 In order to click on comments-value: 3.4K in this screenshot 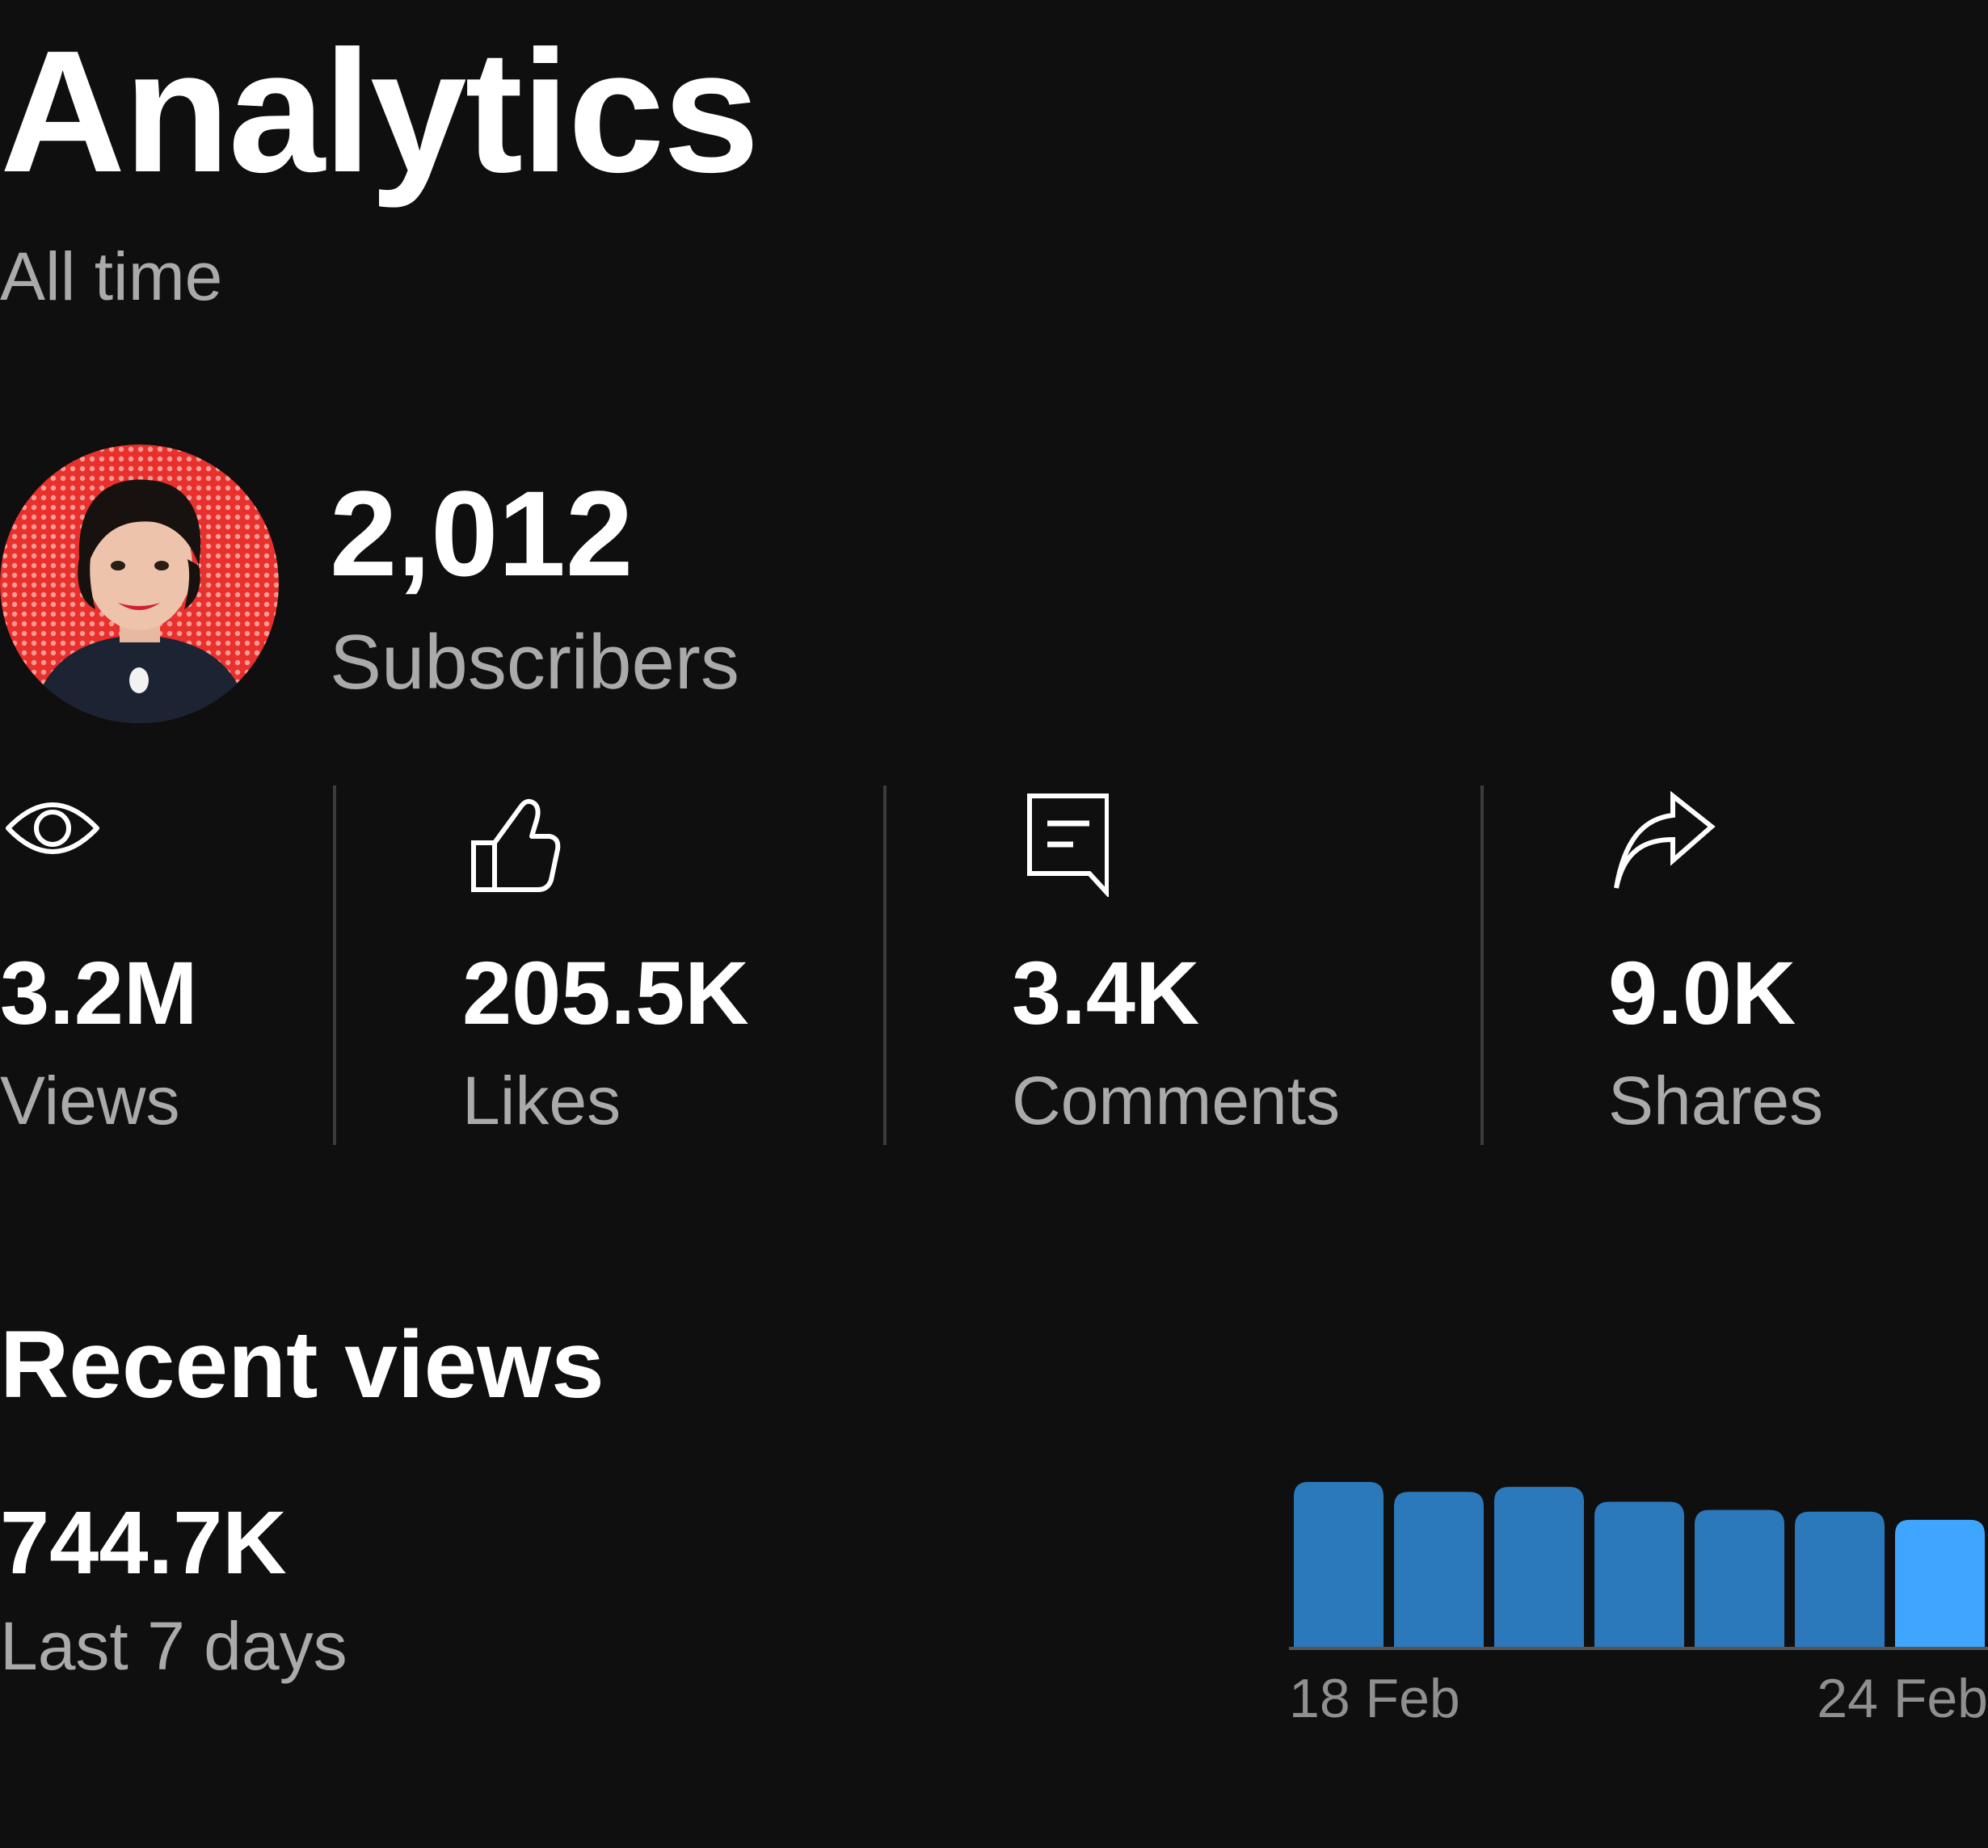, I will do `click(1106, 993)`.